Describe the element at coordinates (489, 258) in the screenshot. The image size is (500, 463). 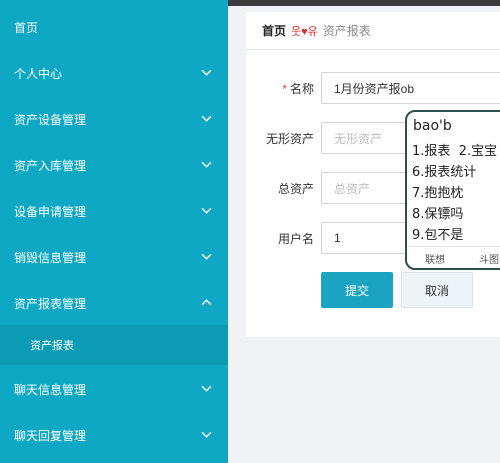
I see `ime-tab-sticker: 斗图` at that location.